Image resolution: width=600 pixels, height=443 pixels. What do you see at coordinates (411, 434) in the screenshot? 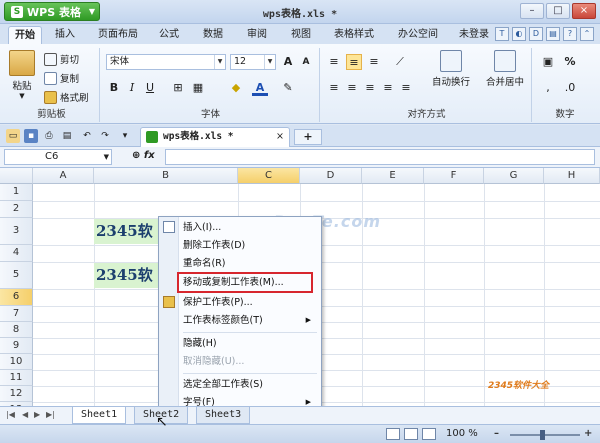
I see `page-layout-view-icon` at bounding box center [411, 434].